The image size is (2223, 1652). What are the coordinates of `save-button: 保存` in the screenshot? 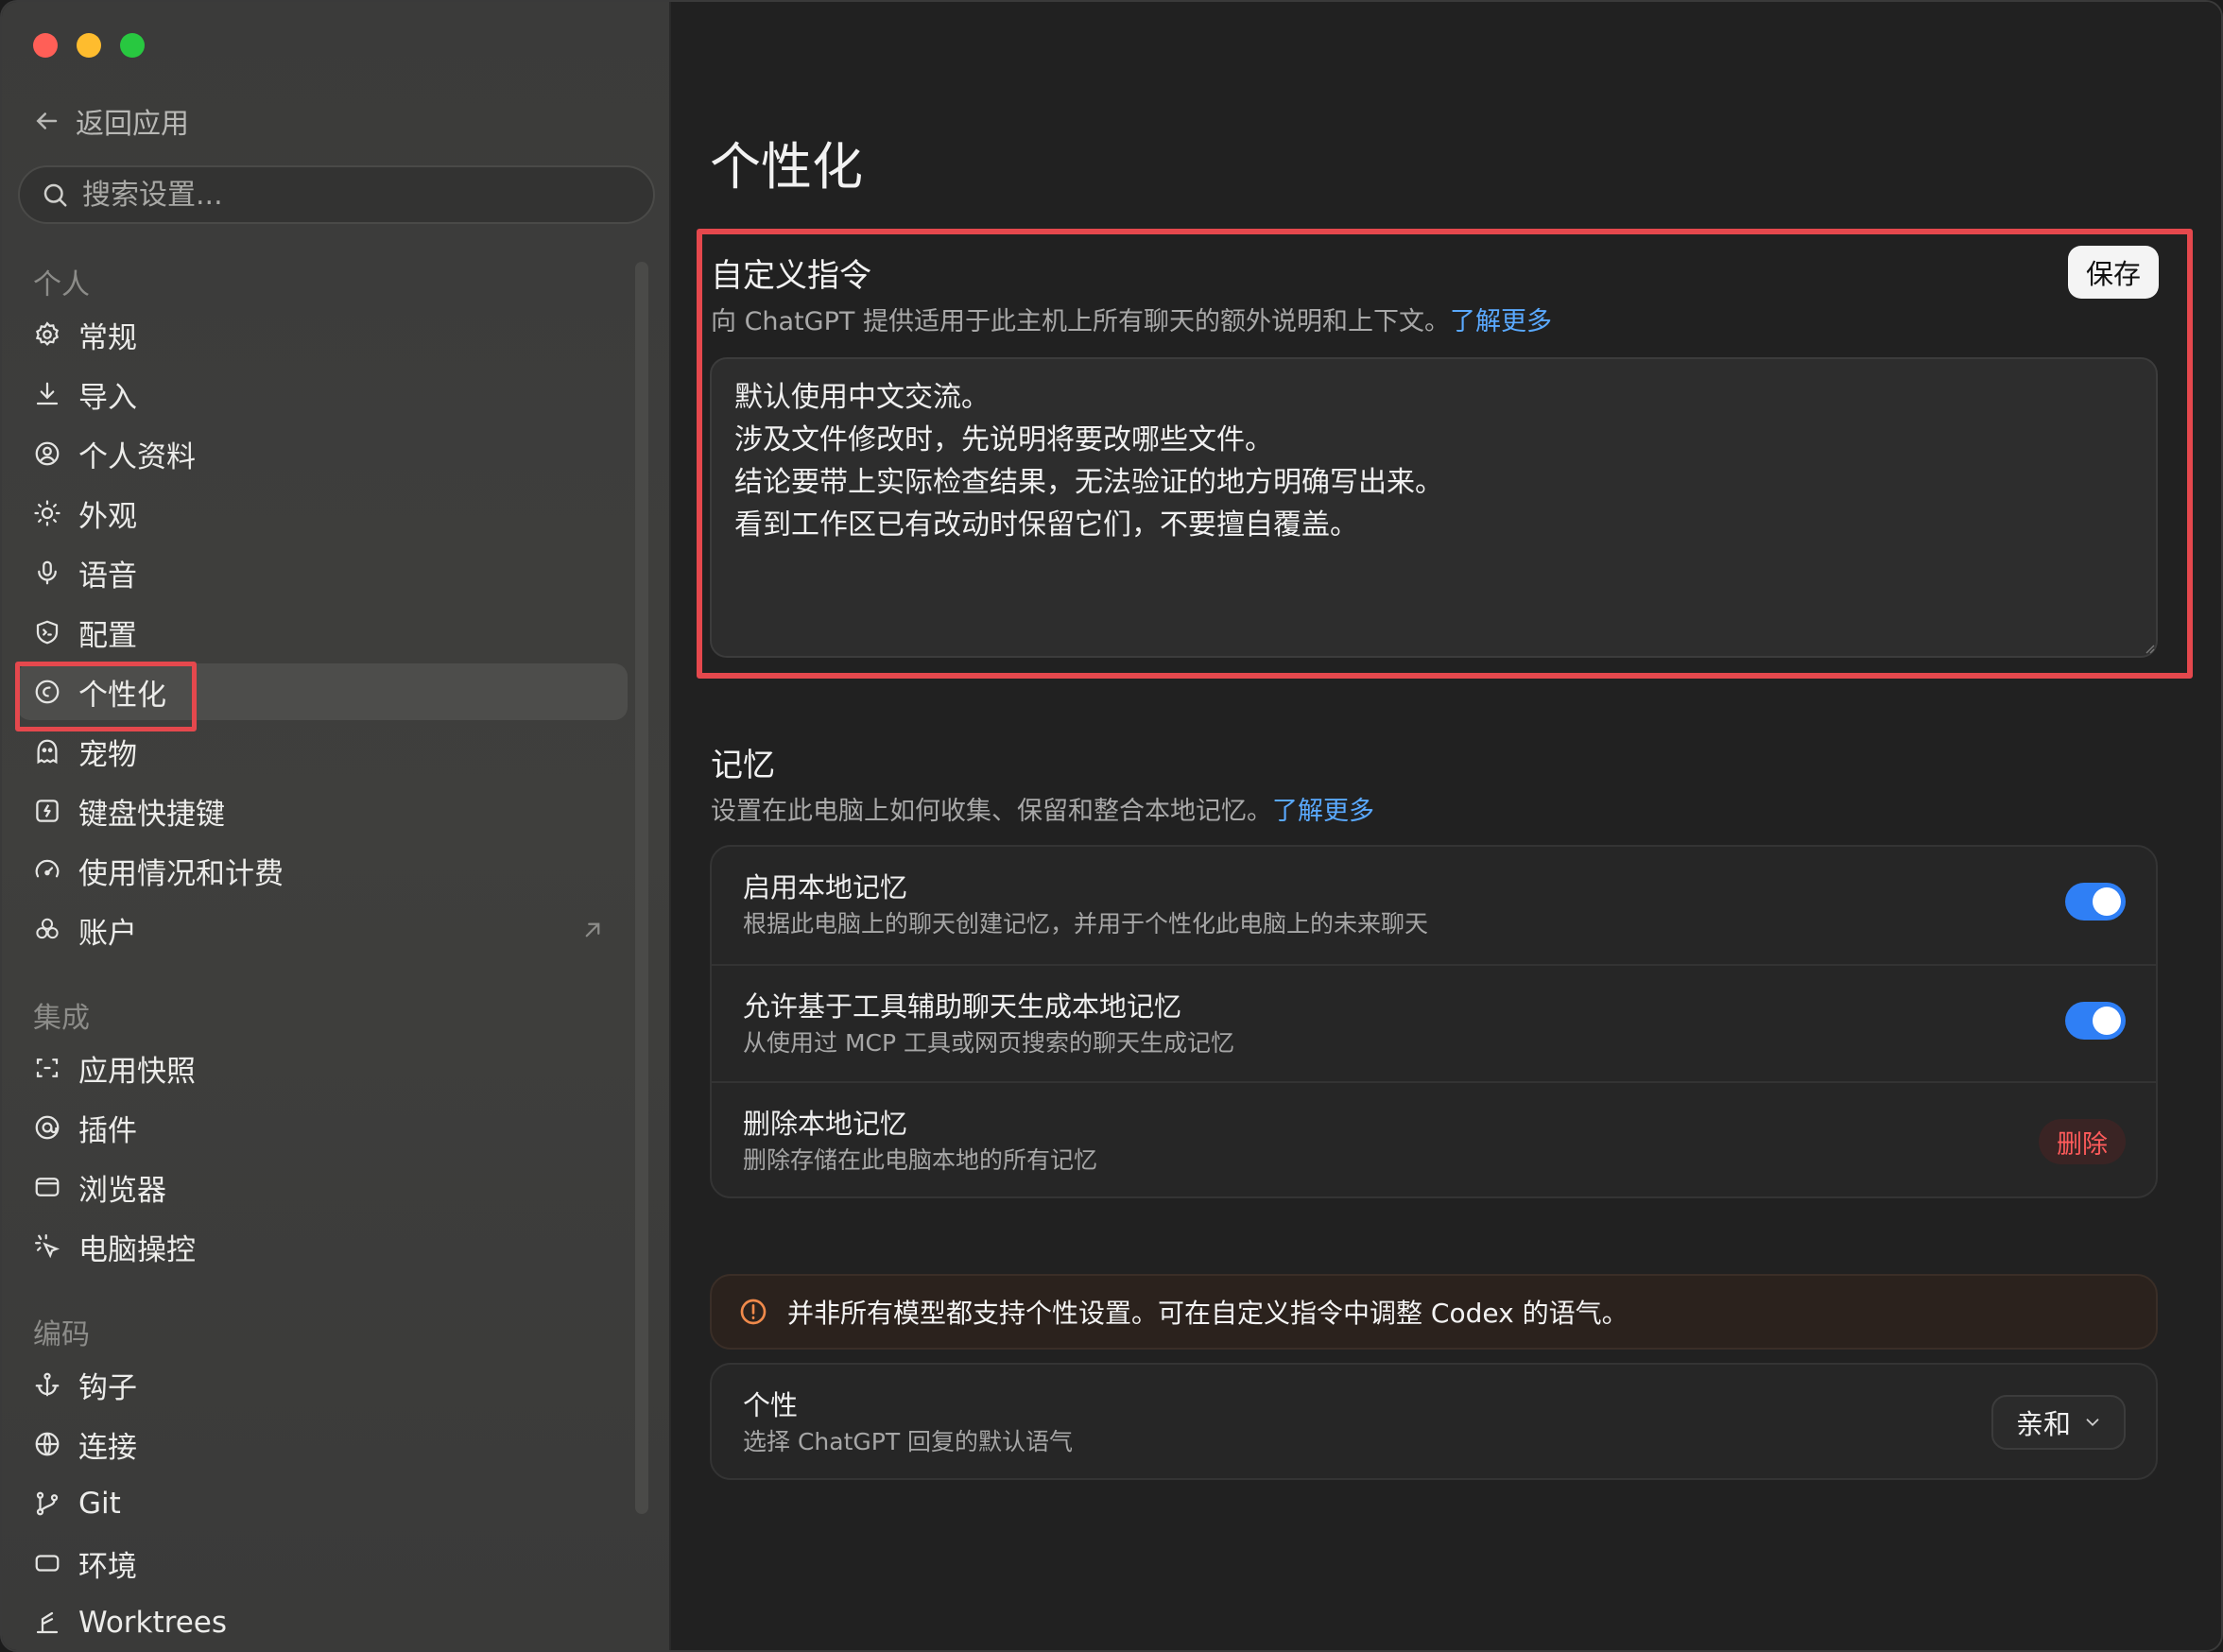 It's located at (2113, 272).